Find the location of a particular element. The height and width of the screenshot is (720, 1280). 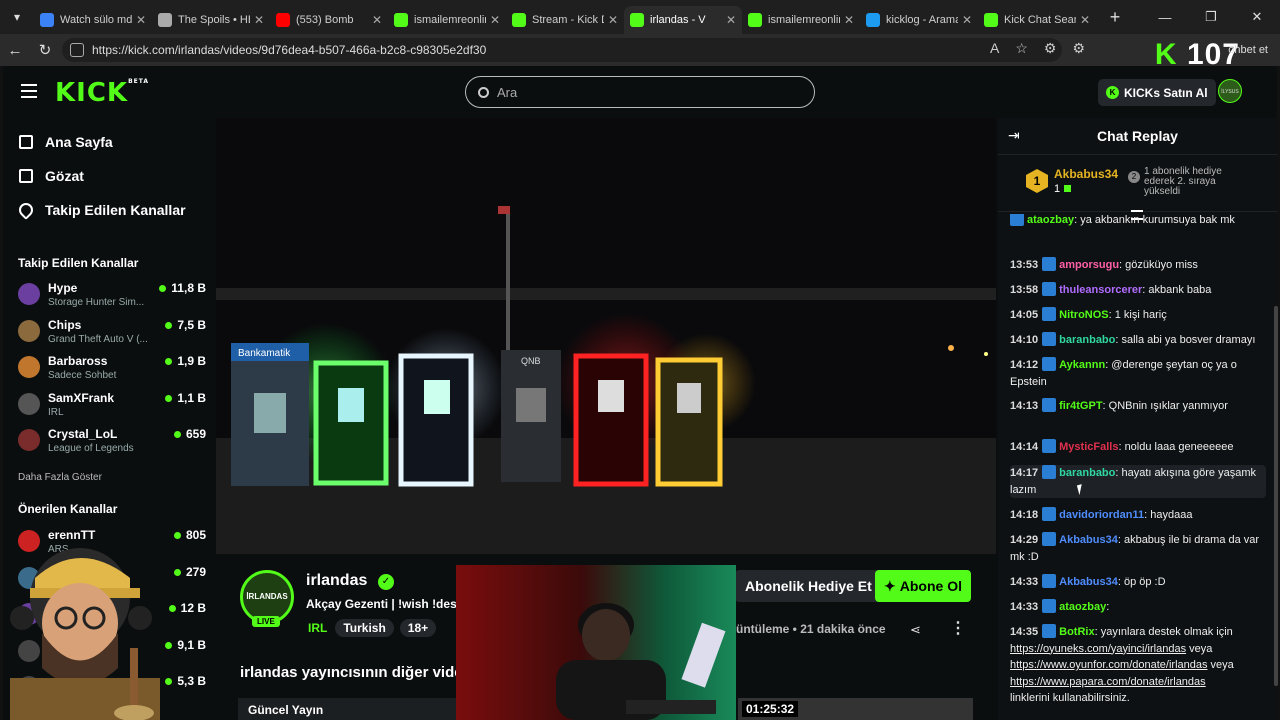

channel-name: irlandas is located at coordinates (336, 581).